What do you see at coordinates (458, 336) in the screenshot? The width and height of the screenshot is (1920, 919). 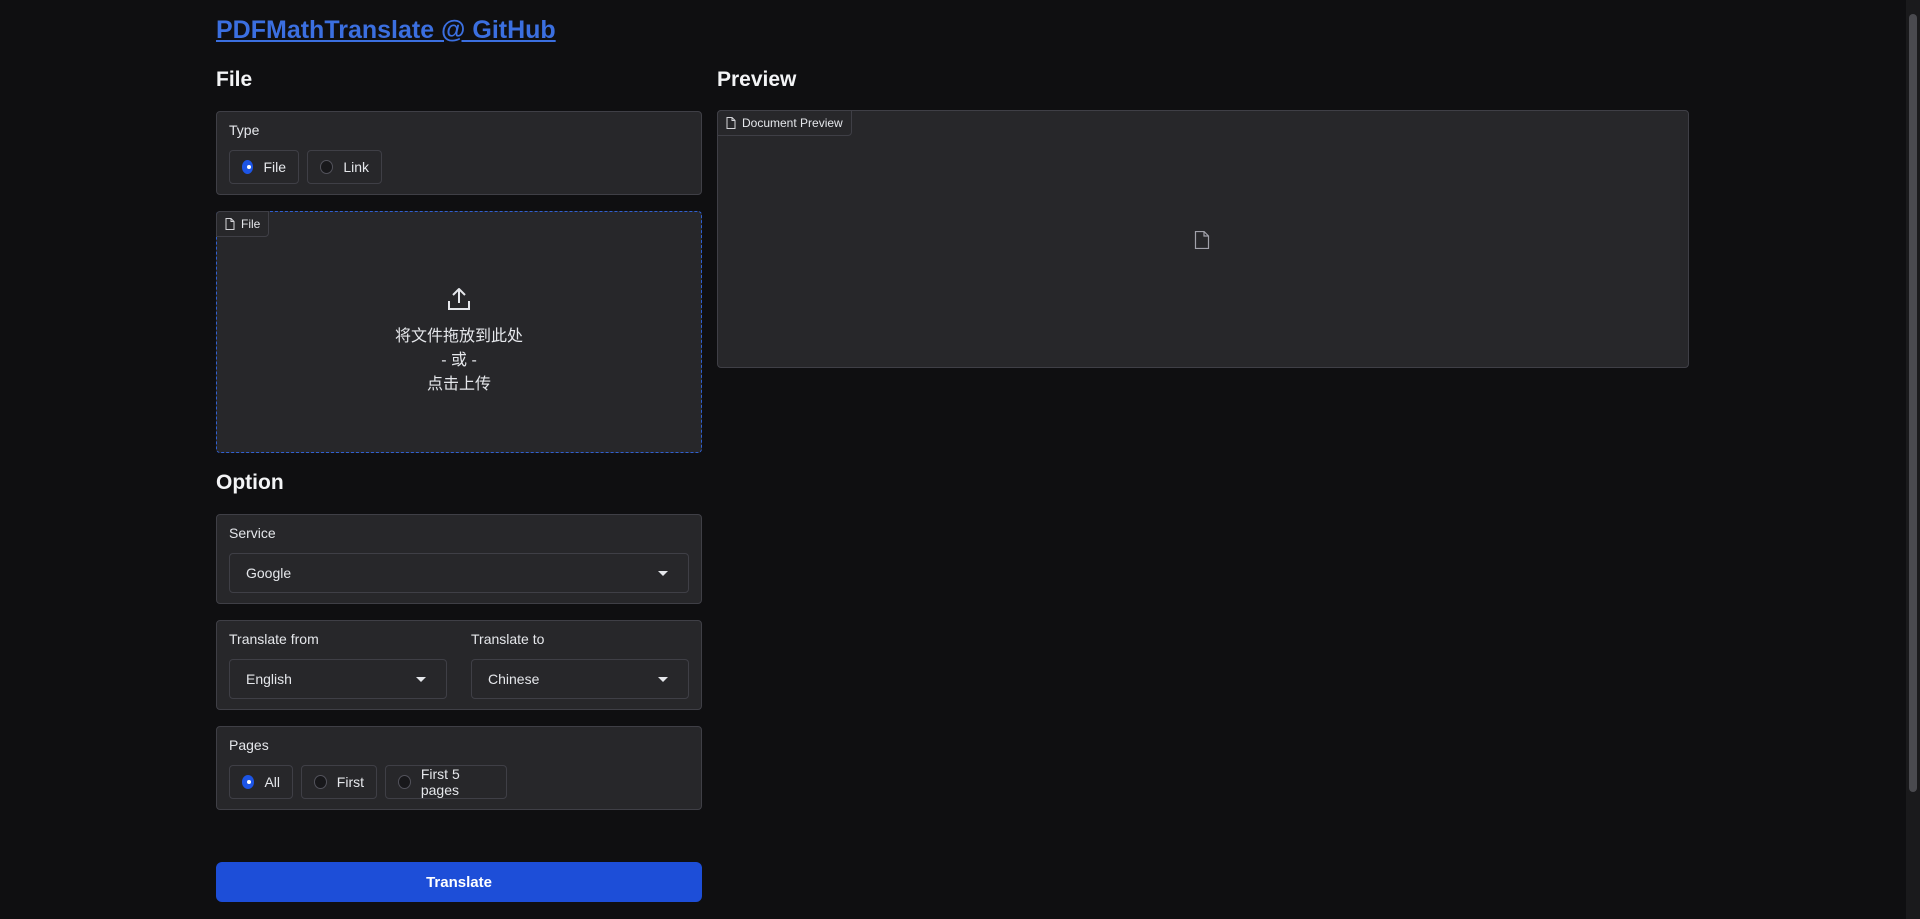 I see `drop-text: 将文件拖放到此处` at bounding box center [458, 336].